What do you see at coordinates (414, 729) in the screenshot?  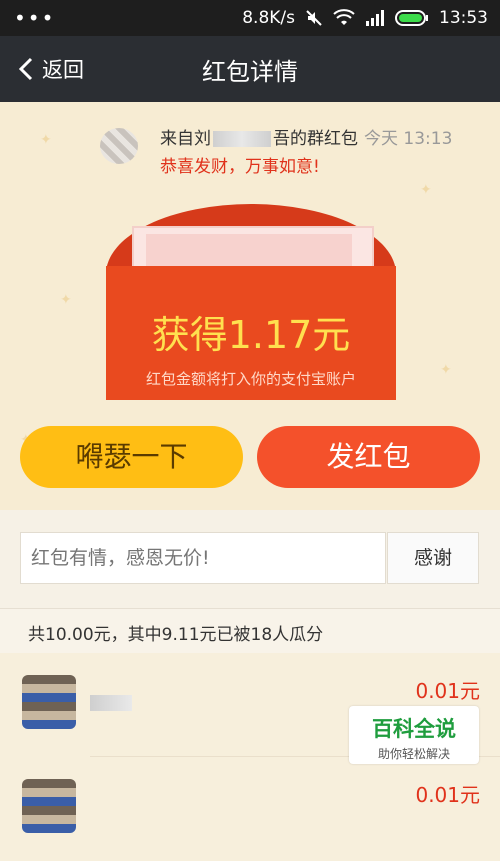 I see `watermark-brand: 百科全说` at bounding box center [414, 729].